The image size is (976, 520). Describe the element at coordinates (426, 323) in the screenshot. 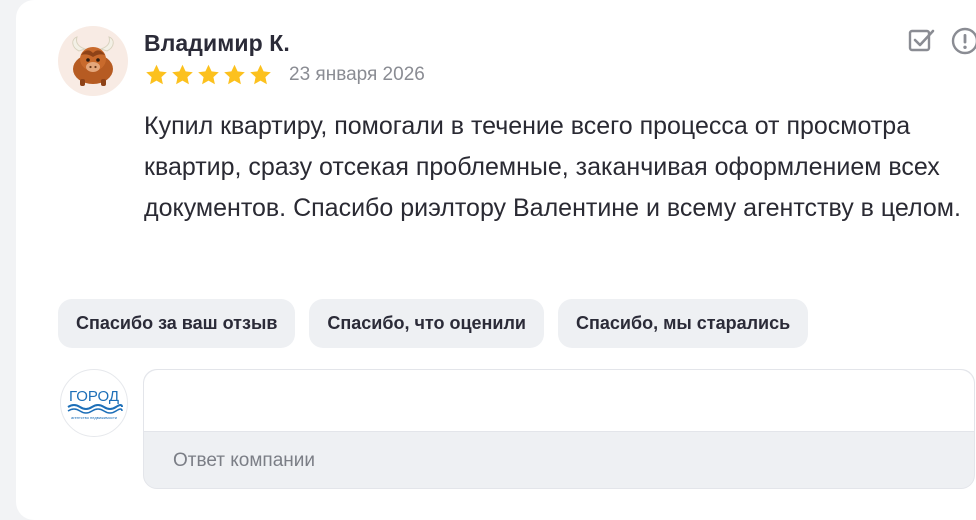

I see `quick-reply-thanks-rating: Спасибо, что оценили` at that location.